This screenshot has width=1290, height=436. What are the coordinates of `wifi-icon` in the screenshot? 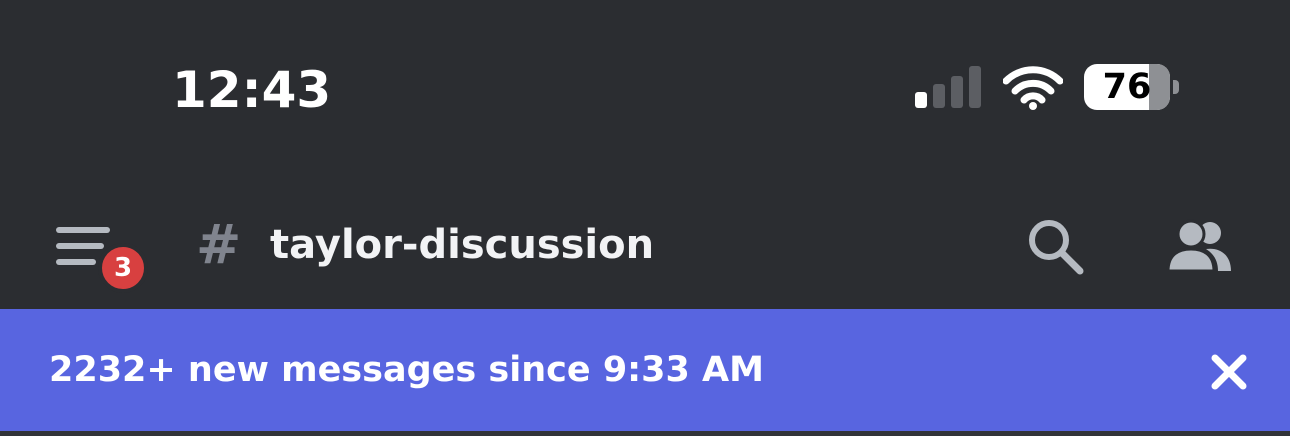 It's located at (1033, 88).